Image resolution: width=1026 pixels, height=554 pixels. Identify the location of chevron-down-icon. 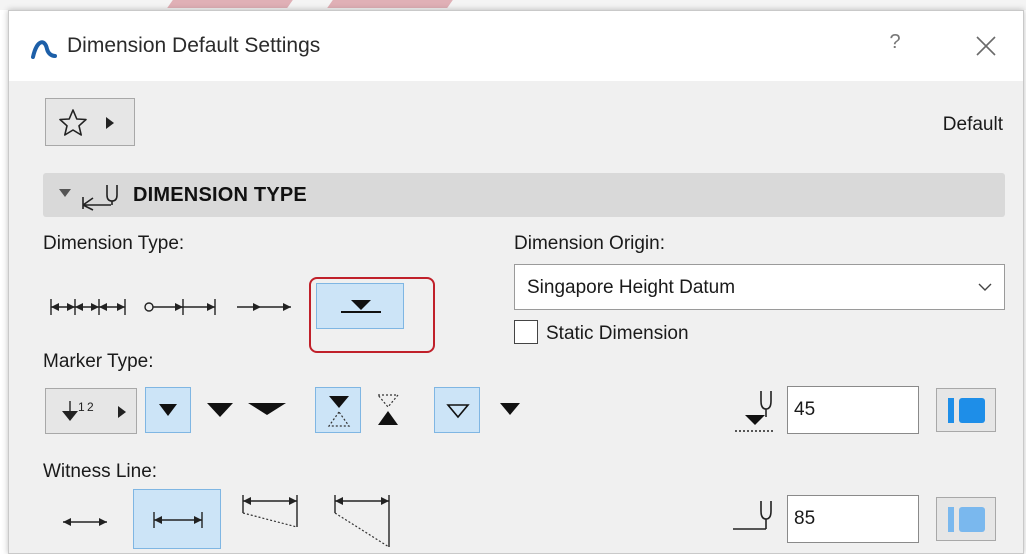
(985, 287).